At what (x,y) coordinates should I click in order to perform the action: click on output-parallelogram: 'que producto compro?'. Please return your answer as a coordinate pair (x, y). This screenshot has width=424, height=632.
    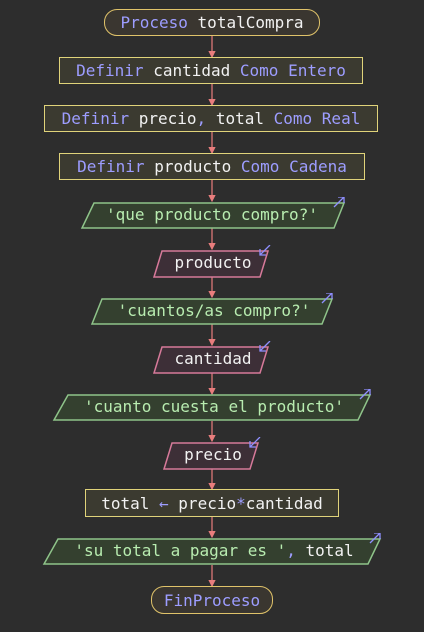
    Looking at the image, I should click on (214, 214).